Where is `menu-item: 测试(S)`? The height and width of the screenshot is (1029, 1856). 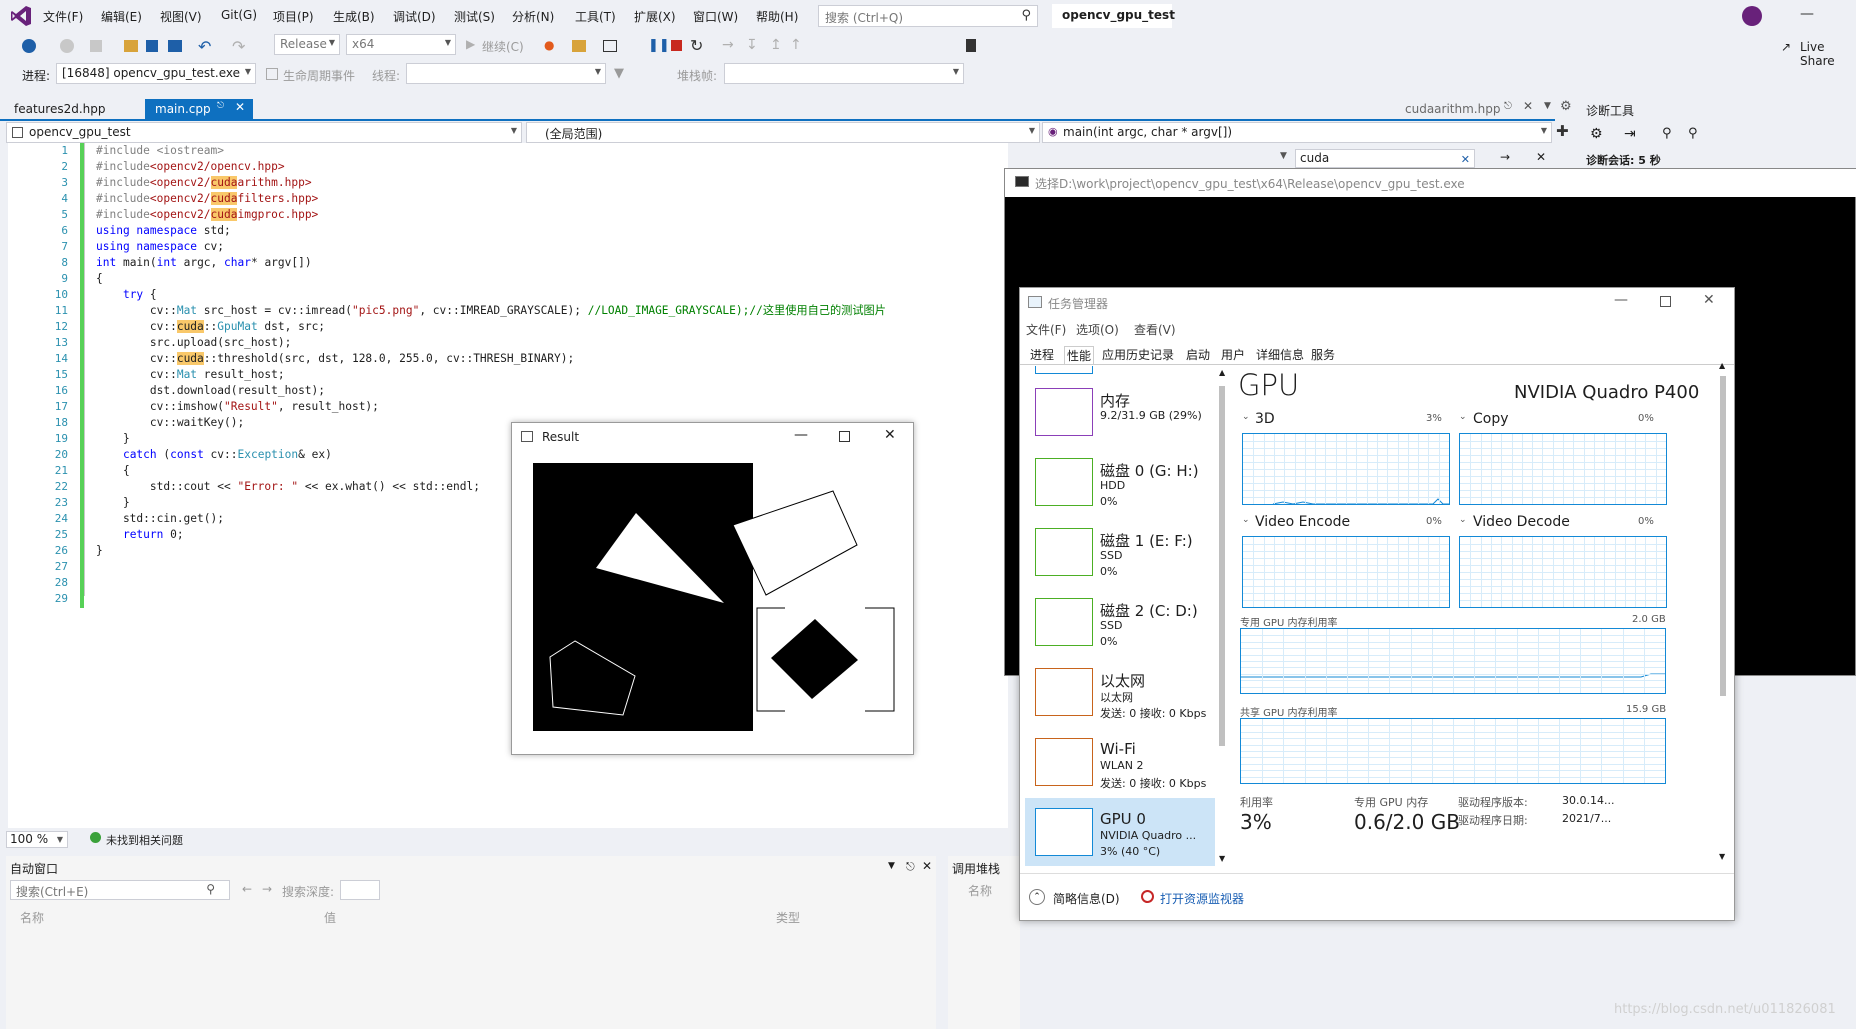 menu-item: 测试(S) is located at coordinates (474, 16).